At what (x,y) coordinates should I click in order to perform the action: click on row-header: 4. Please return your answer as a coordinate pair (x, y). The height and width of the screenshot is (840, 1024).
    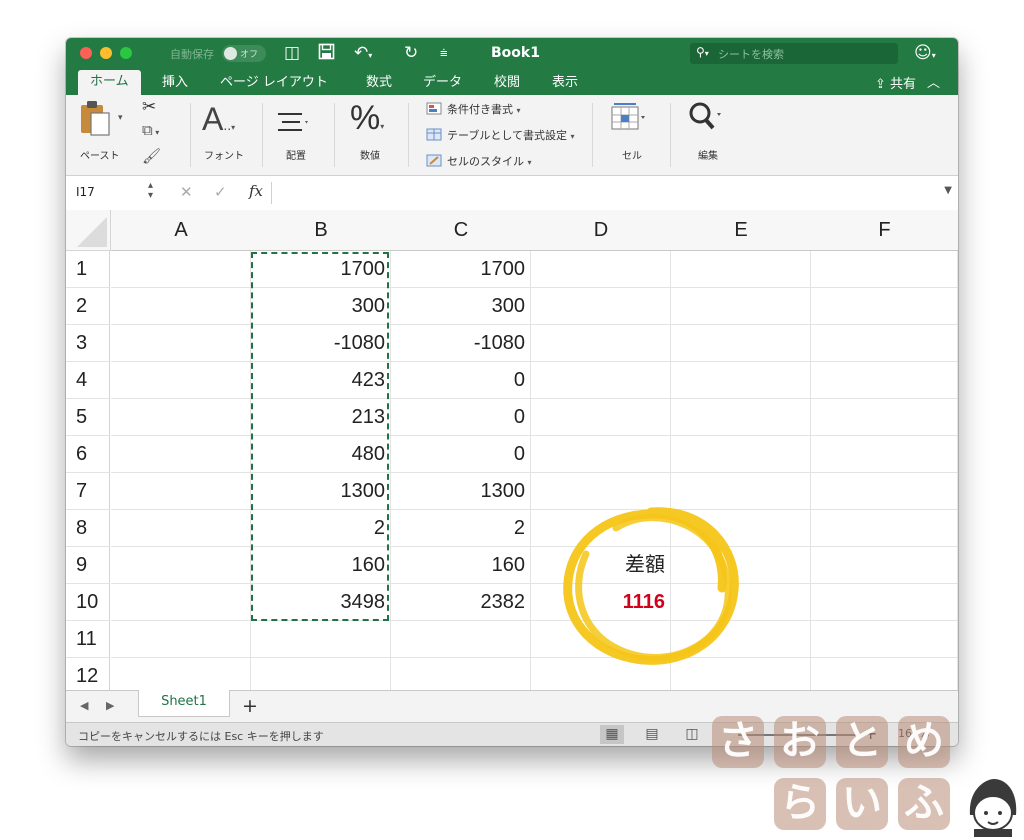
    Looking at the image, I should click on (88, 380).